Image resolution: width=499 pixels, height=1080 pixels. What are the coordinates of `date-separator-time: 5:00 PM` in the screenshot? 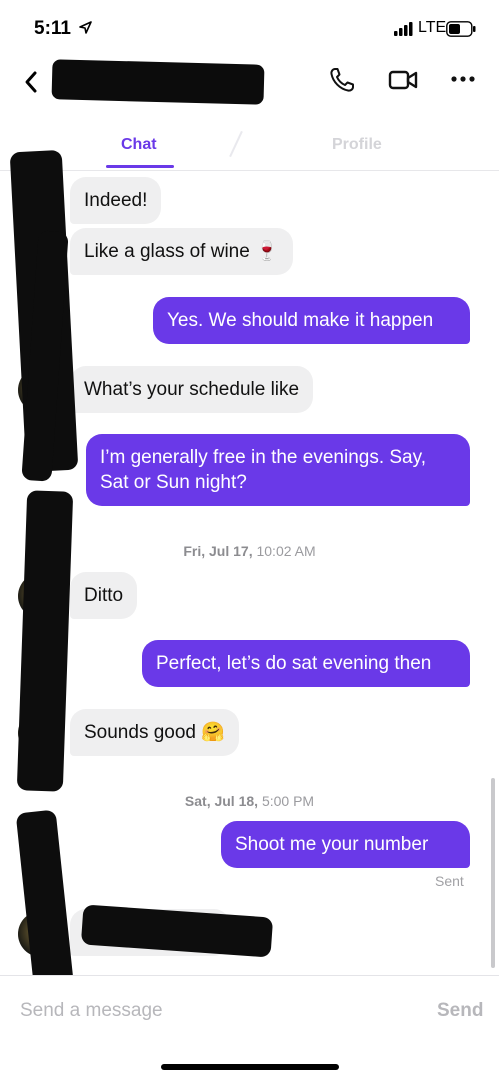 It's located at (288, 801).